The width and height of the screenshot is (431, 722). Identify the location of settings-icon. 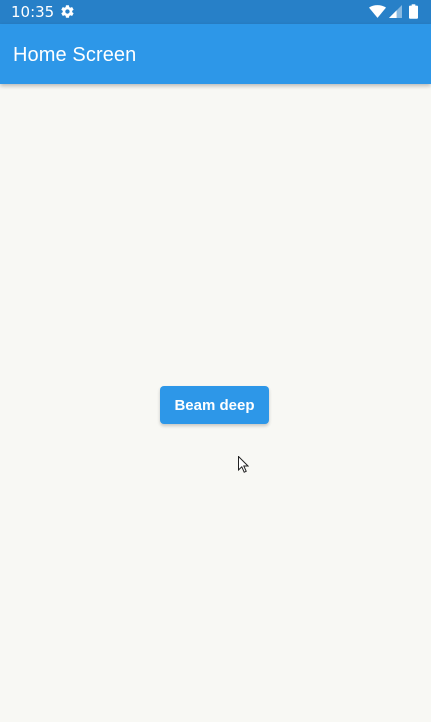
(67, 11).